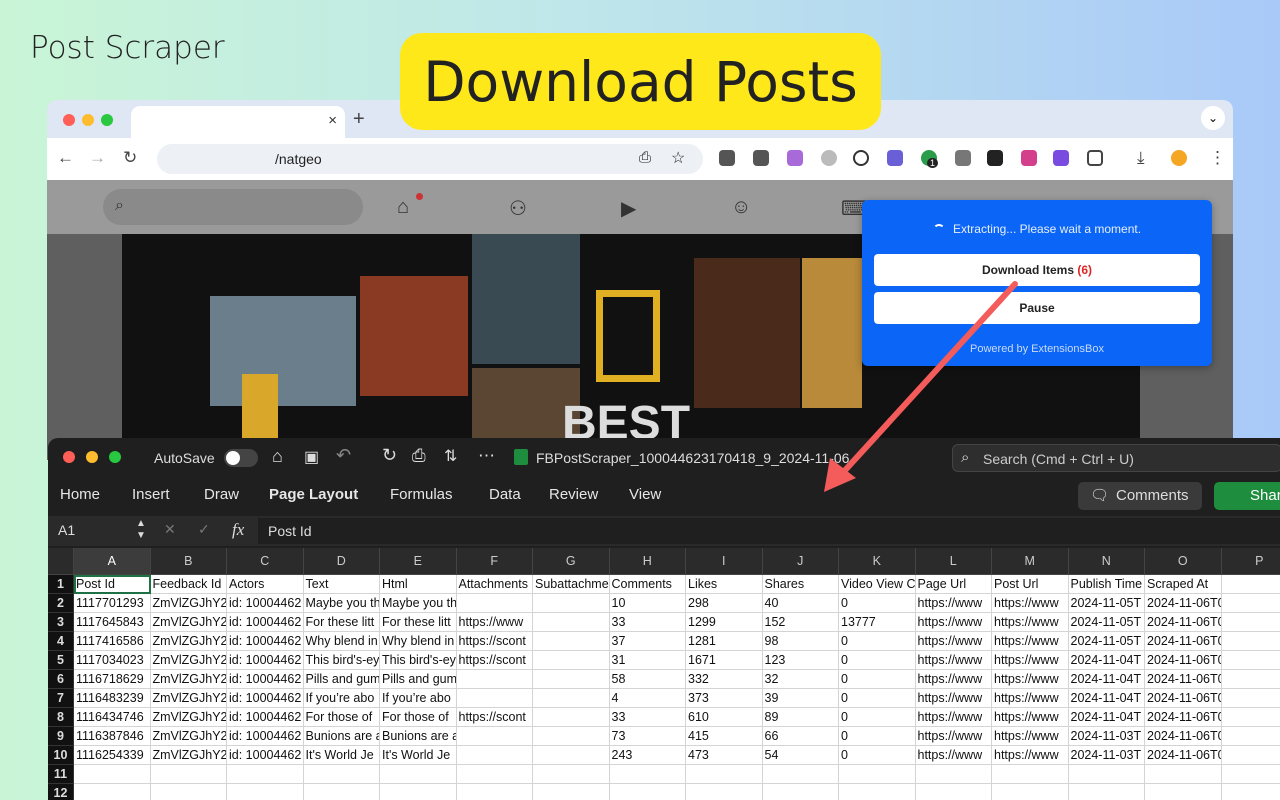 The image size is (1280, 800). I want to click on table-cell: 37, so click(647, 641).